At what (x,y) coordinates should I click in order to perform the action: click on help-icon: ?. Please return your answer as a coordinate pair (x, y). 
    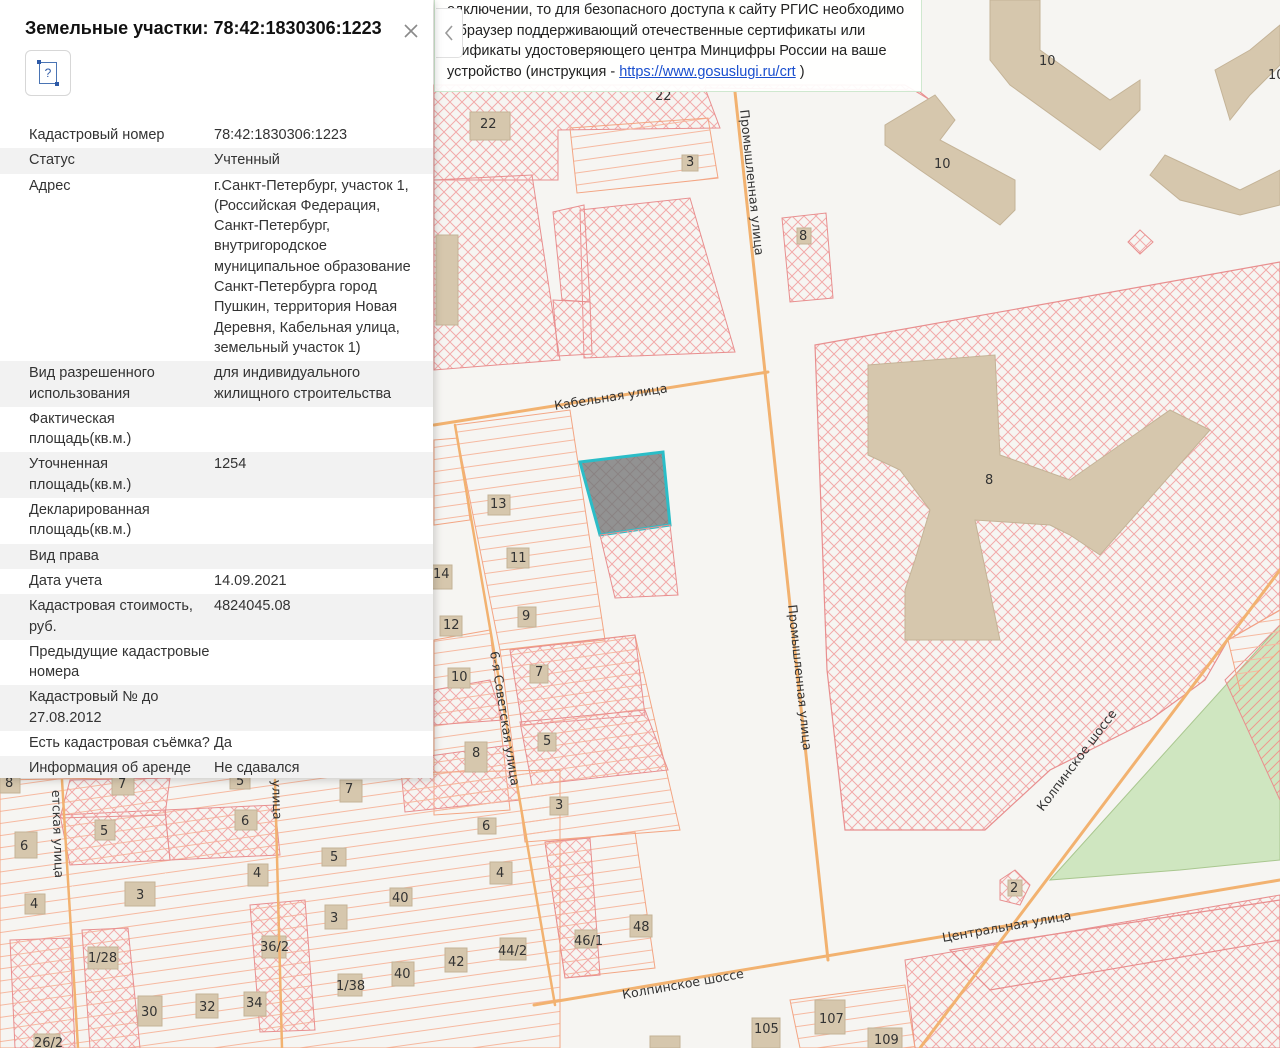
    Looking at the image, I should click on (48, 73).